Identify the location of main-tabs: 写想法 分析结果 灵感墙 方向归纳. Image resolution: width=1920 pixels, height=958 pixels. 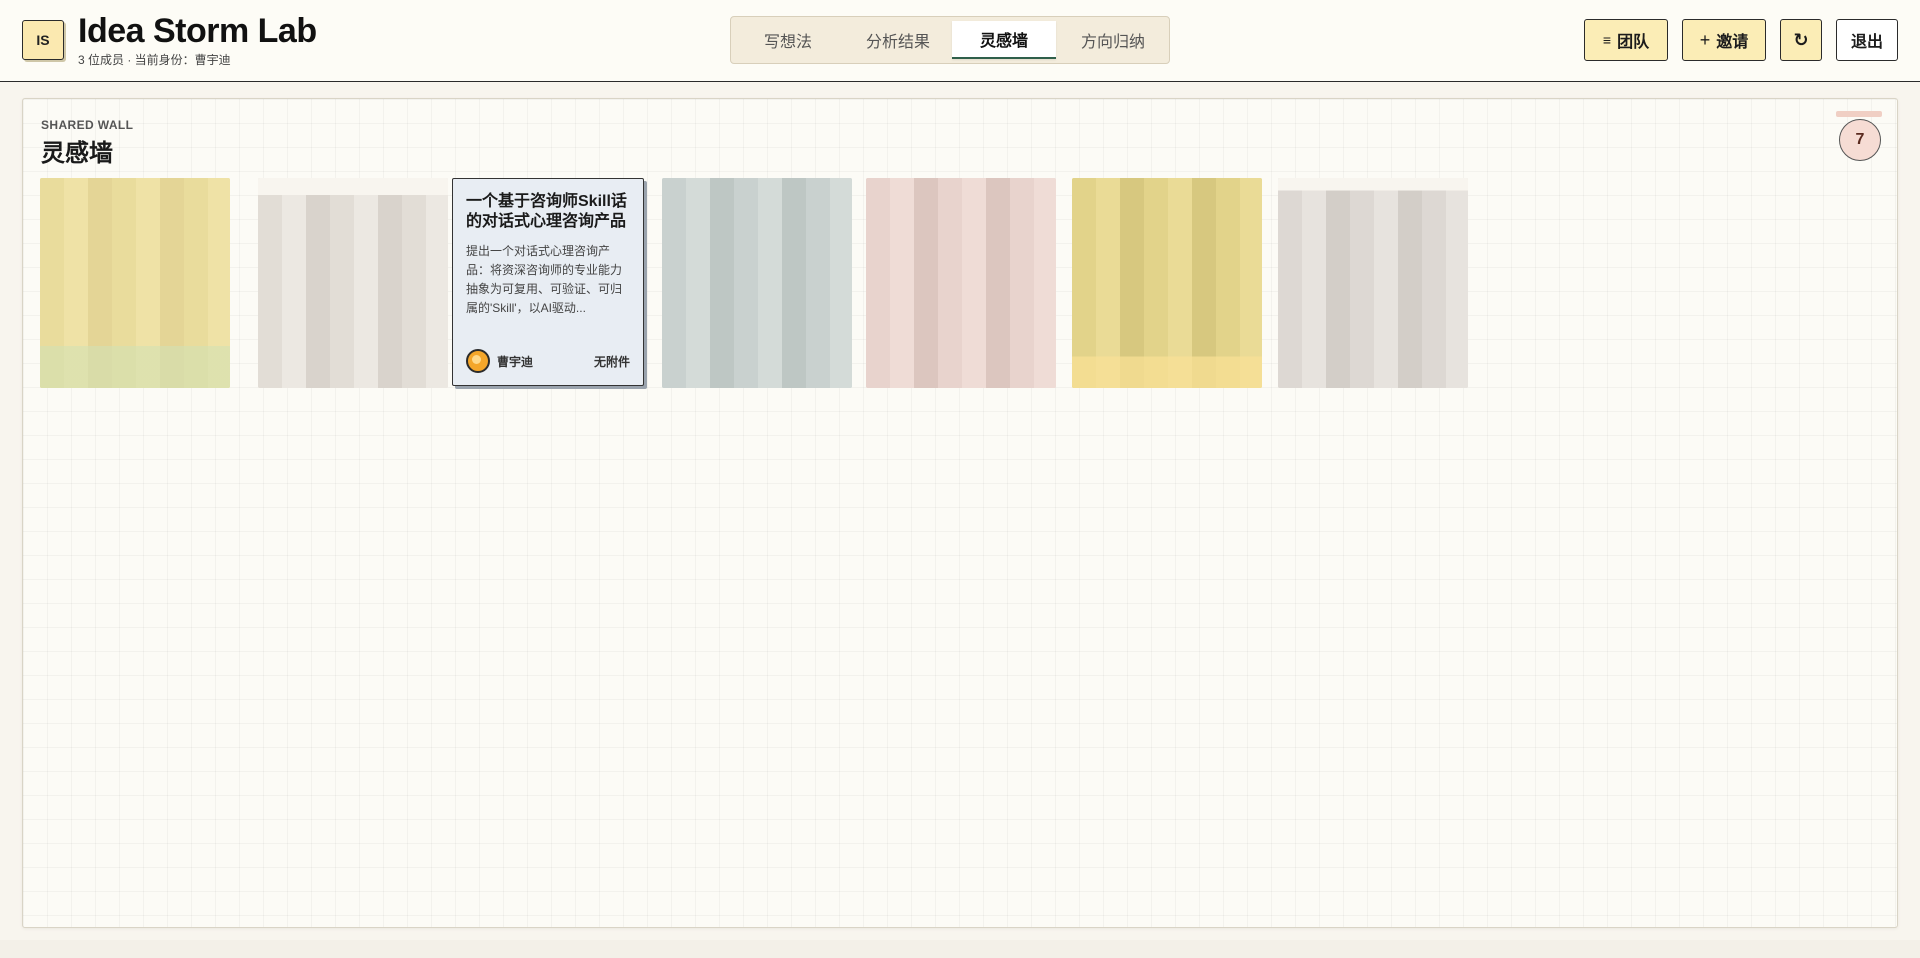
(950, 40).